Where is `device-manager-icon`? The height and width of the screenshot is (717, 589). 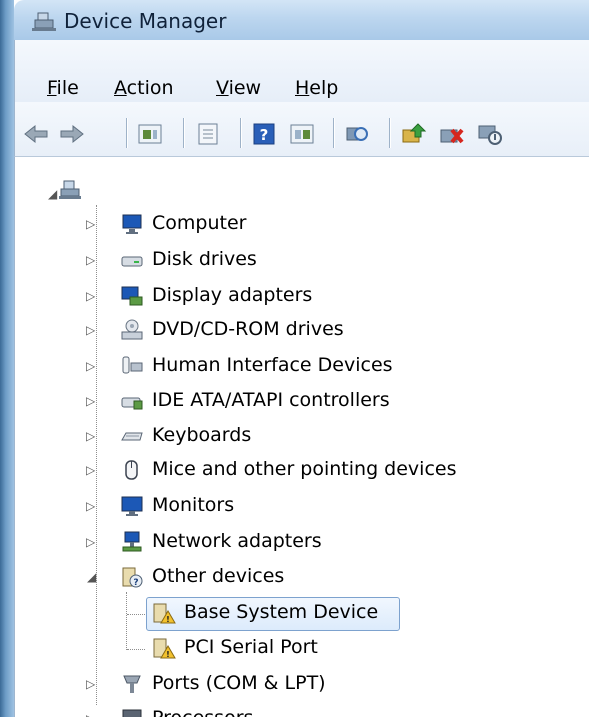 device-manager-icon is located at coordinates (44, 21).